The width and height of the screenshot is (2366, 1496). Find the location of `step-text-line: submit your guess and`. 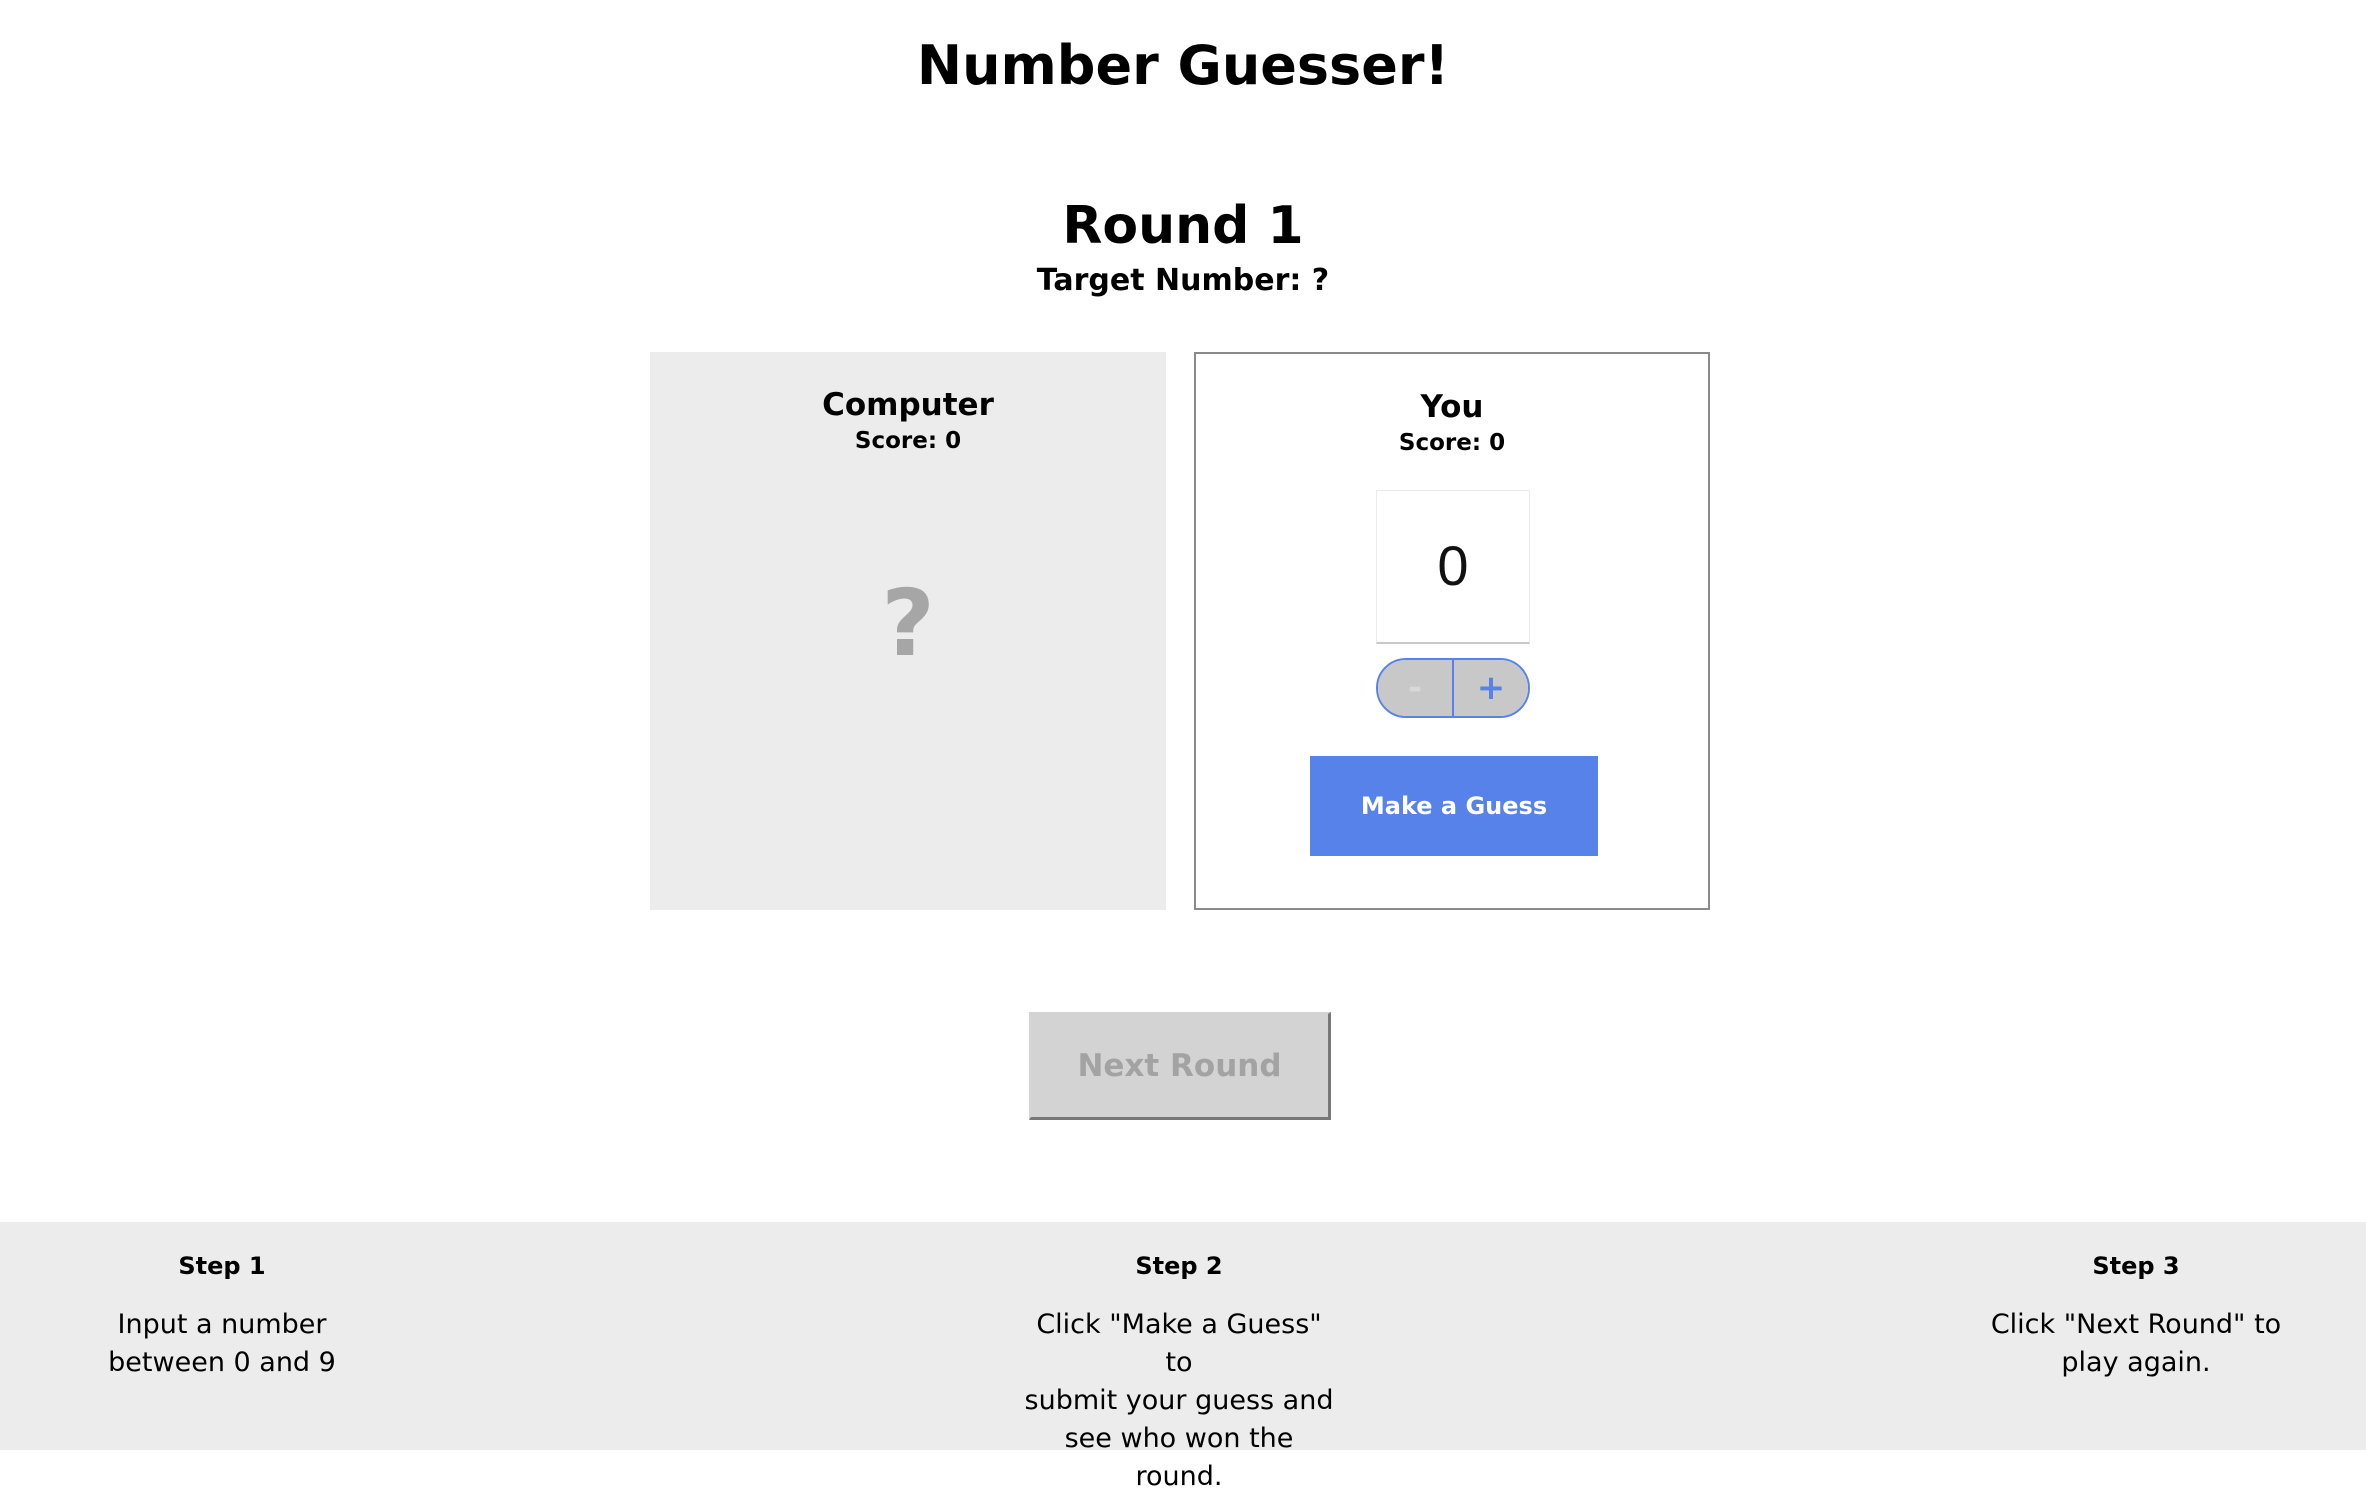

step-text-line: submit your guess and is located at coordinates (1179, 1400).